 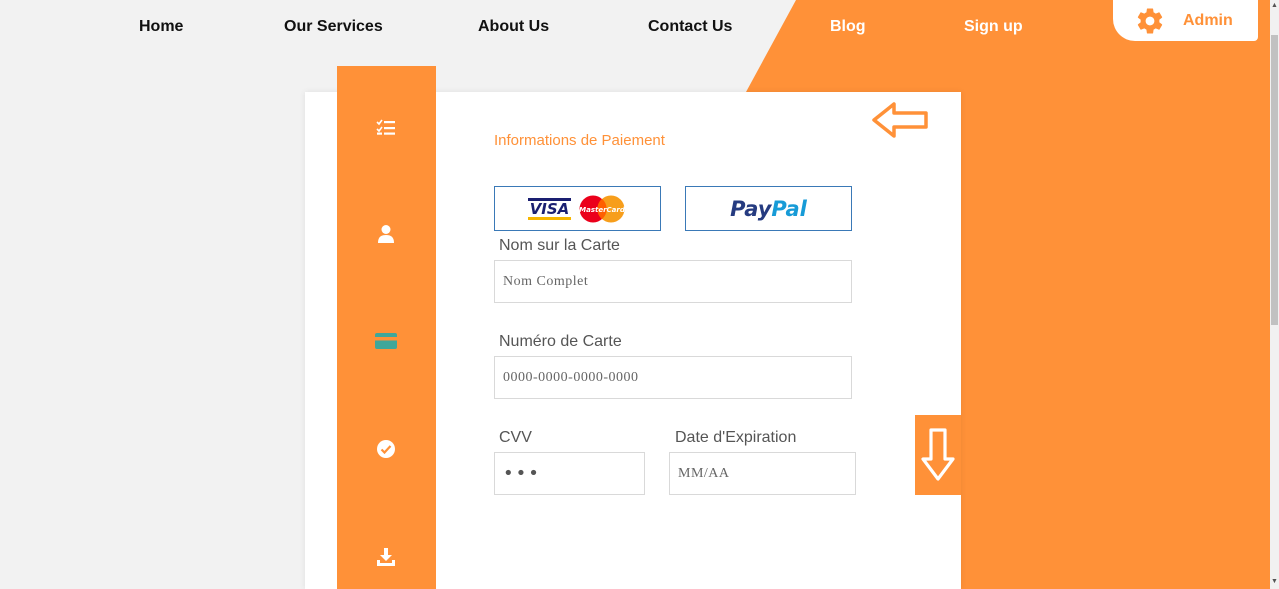 I want to click on visa-logo: VISA, so click(x=549, y=208).